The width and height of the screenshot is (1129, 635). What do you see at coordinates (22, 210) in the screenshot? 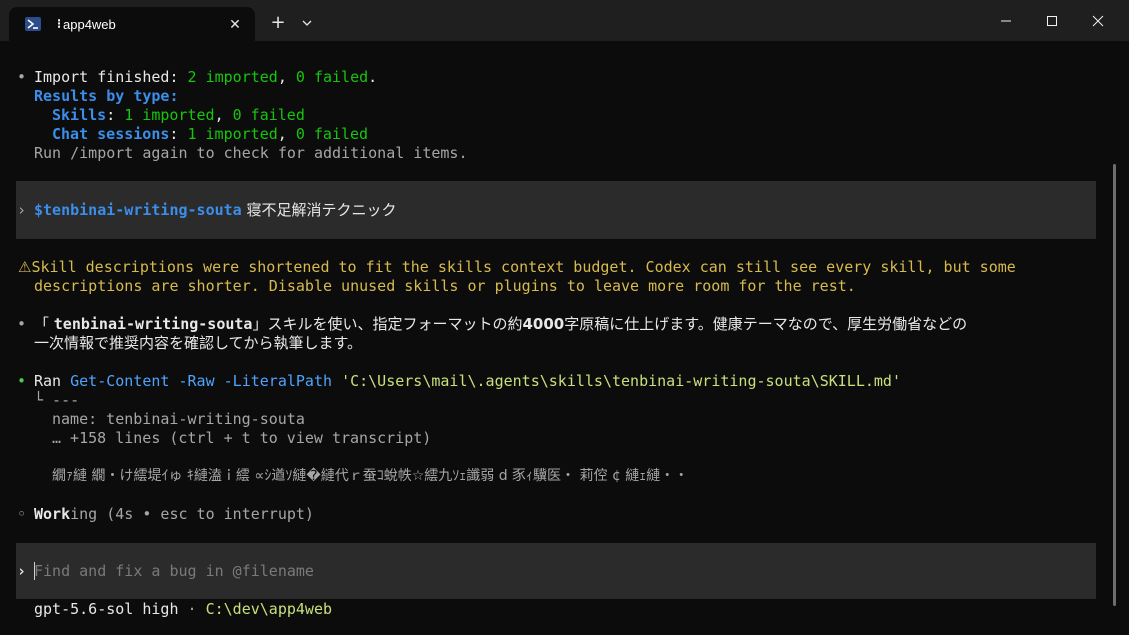
I see `user-prompt-marker: ›` at bounding box center [22, 210].